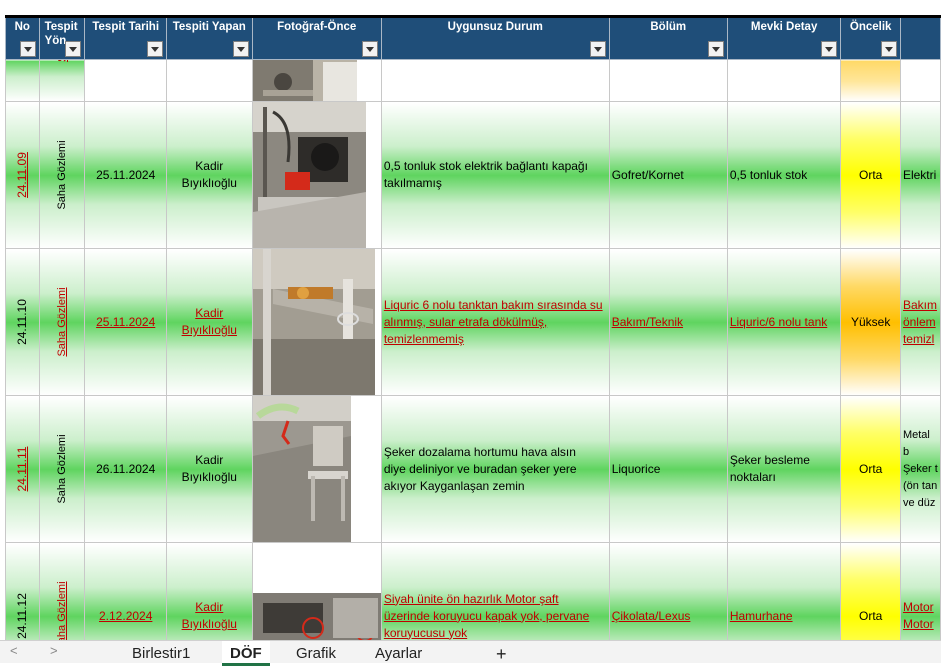 This screenshot has width=941, height=667. I want to click on cell-mevki: Hamurhane, so click(784, 591).